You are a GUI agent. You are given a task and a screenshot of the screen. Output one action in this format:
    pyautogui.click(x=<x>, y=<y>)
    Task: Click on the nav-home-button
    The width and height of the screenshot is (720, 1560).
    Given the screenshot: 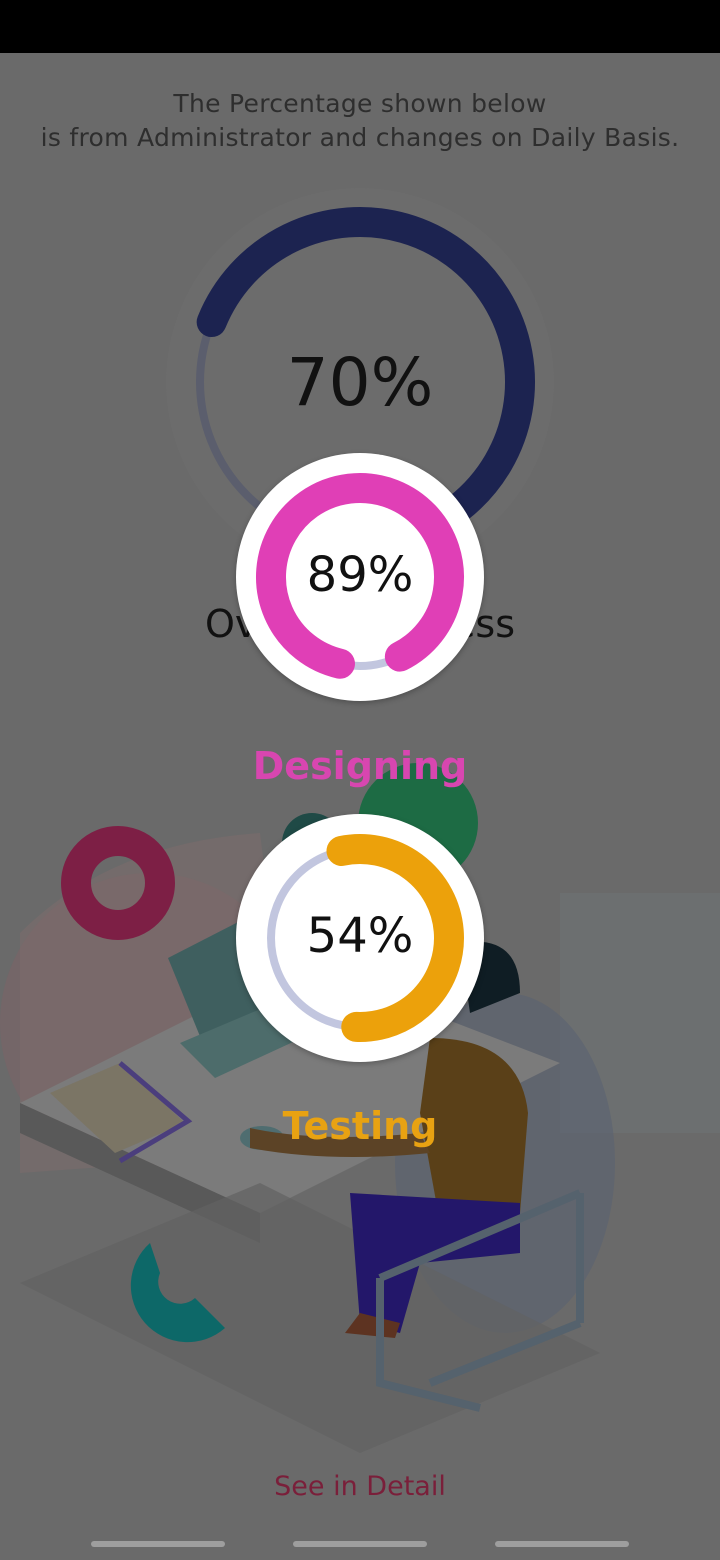 What is the action you would take?
    pyautogui.click(x=360, y=1544)
    